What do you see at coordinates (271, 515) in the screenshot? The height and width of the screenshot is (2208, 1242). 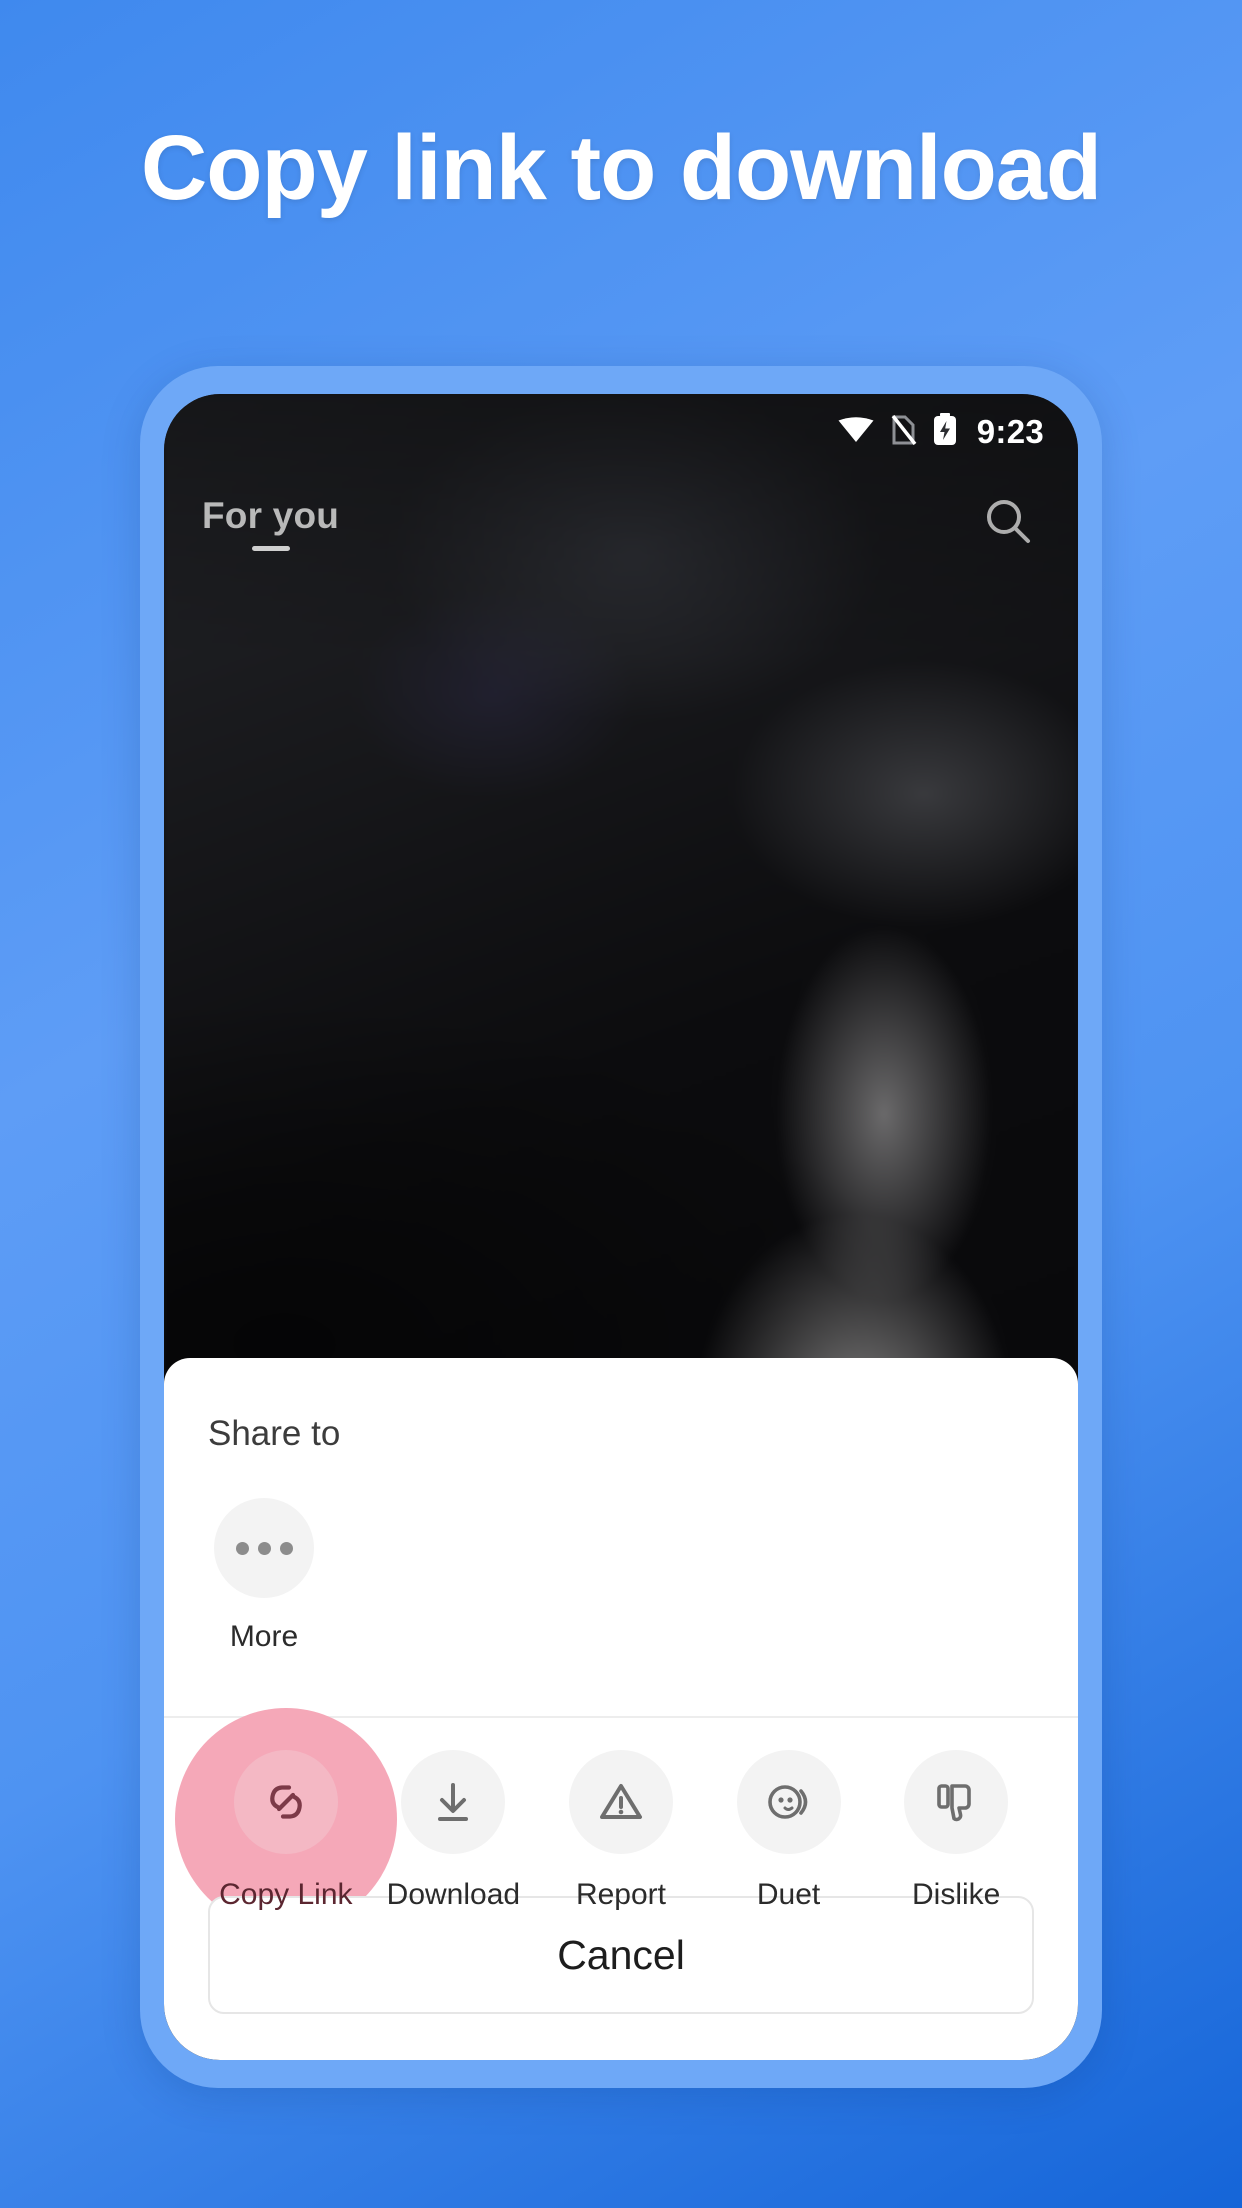 I see `tab-for-you-label: For you` at bounding box center [271, 515].